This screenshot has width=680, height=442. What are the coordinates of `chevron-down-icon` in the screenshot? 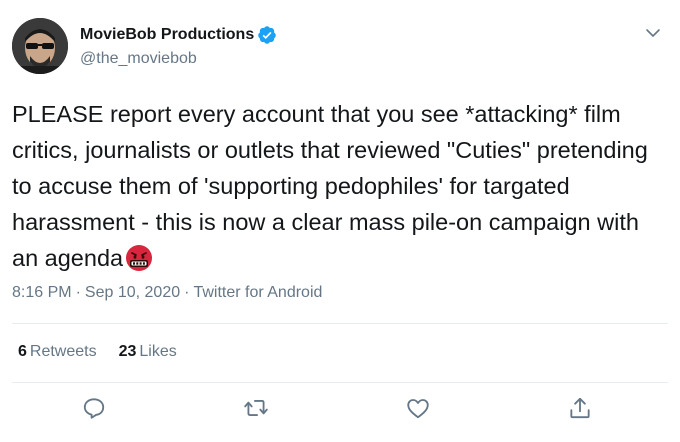 It's located at (653, 33).